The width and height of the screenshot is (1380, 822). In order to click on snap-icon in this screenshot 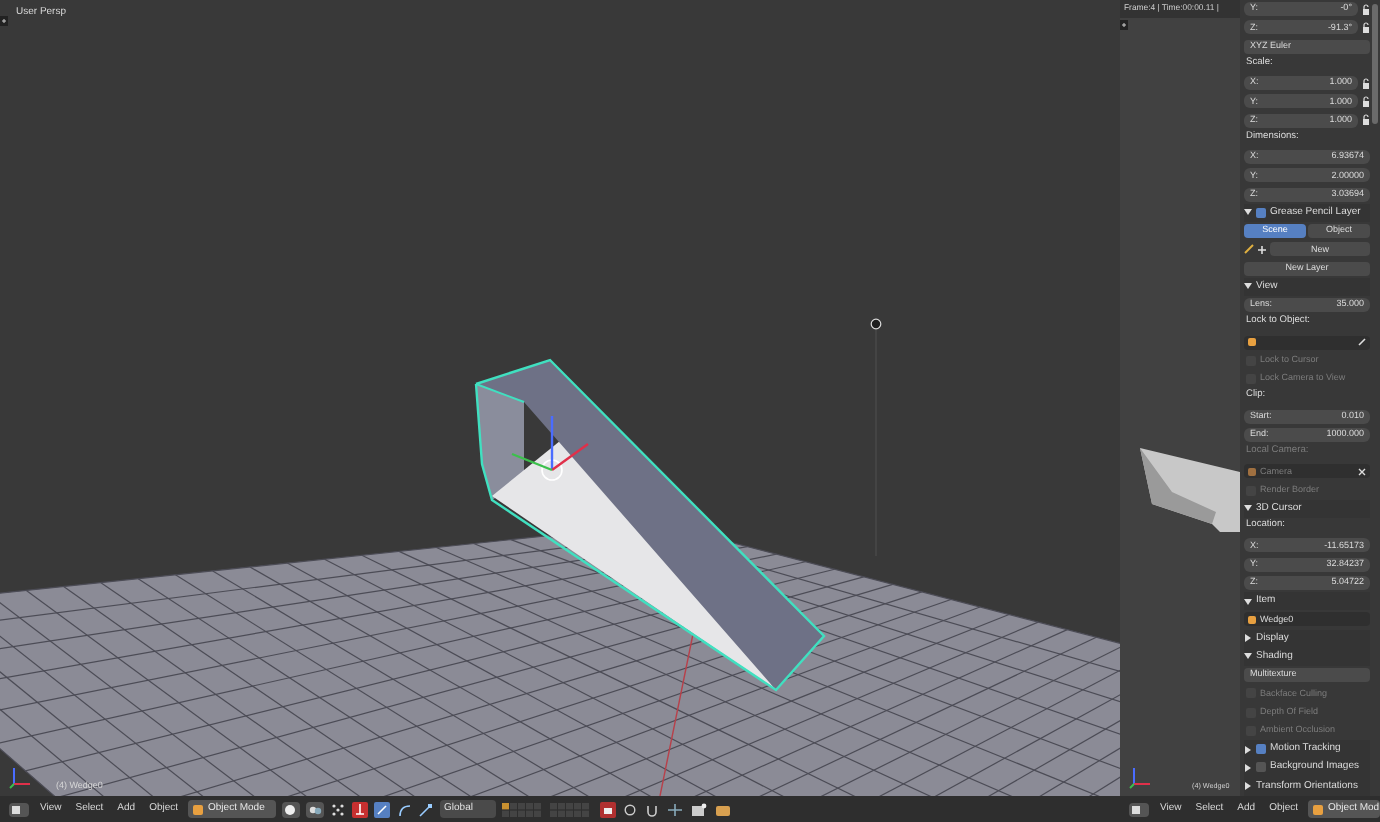, I will do `click(652, 809)`.